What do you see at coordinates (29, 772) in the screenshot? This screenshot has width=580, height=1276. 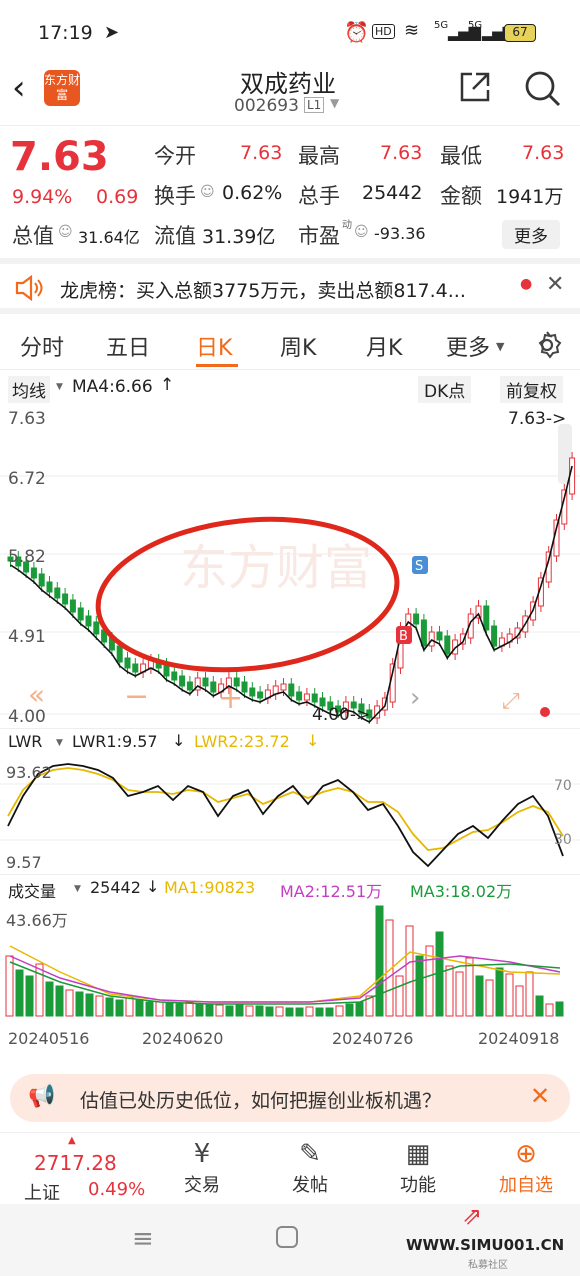 I see `lwr-top-label: 93.62` at bounding box center [29, 772].